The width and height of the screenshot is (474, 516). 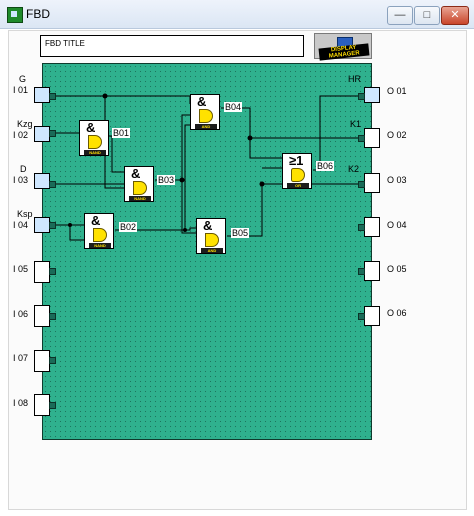 What do you see at coordinates (21, 225) in the screenshot?
I see `input-id-4: I 04` at bounding box center [21, 225].